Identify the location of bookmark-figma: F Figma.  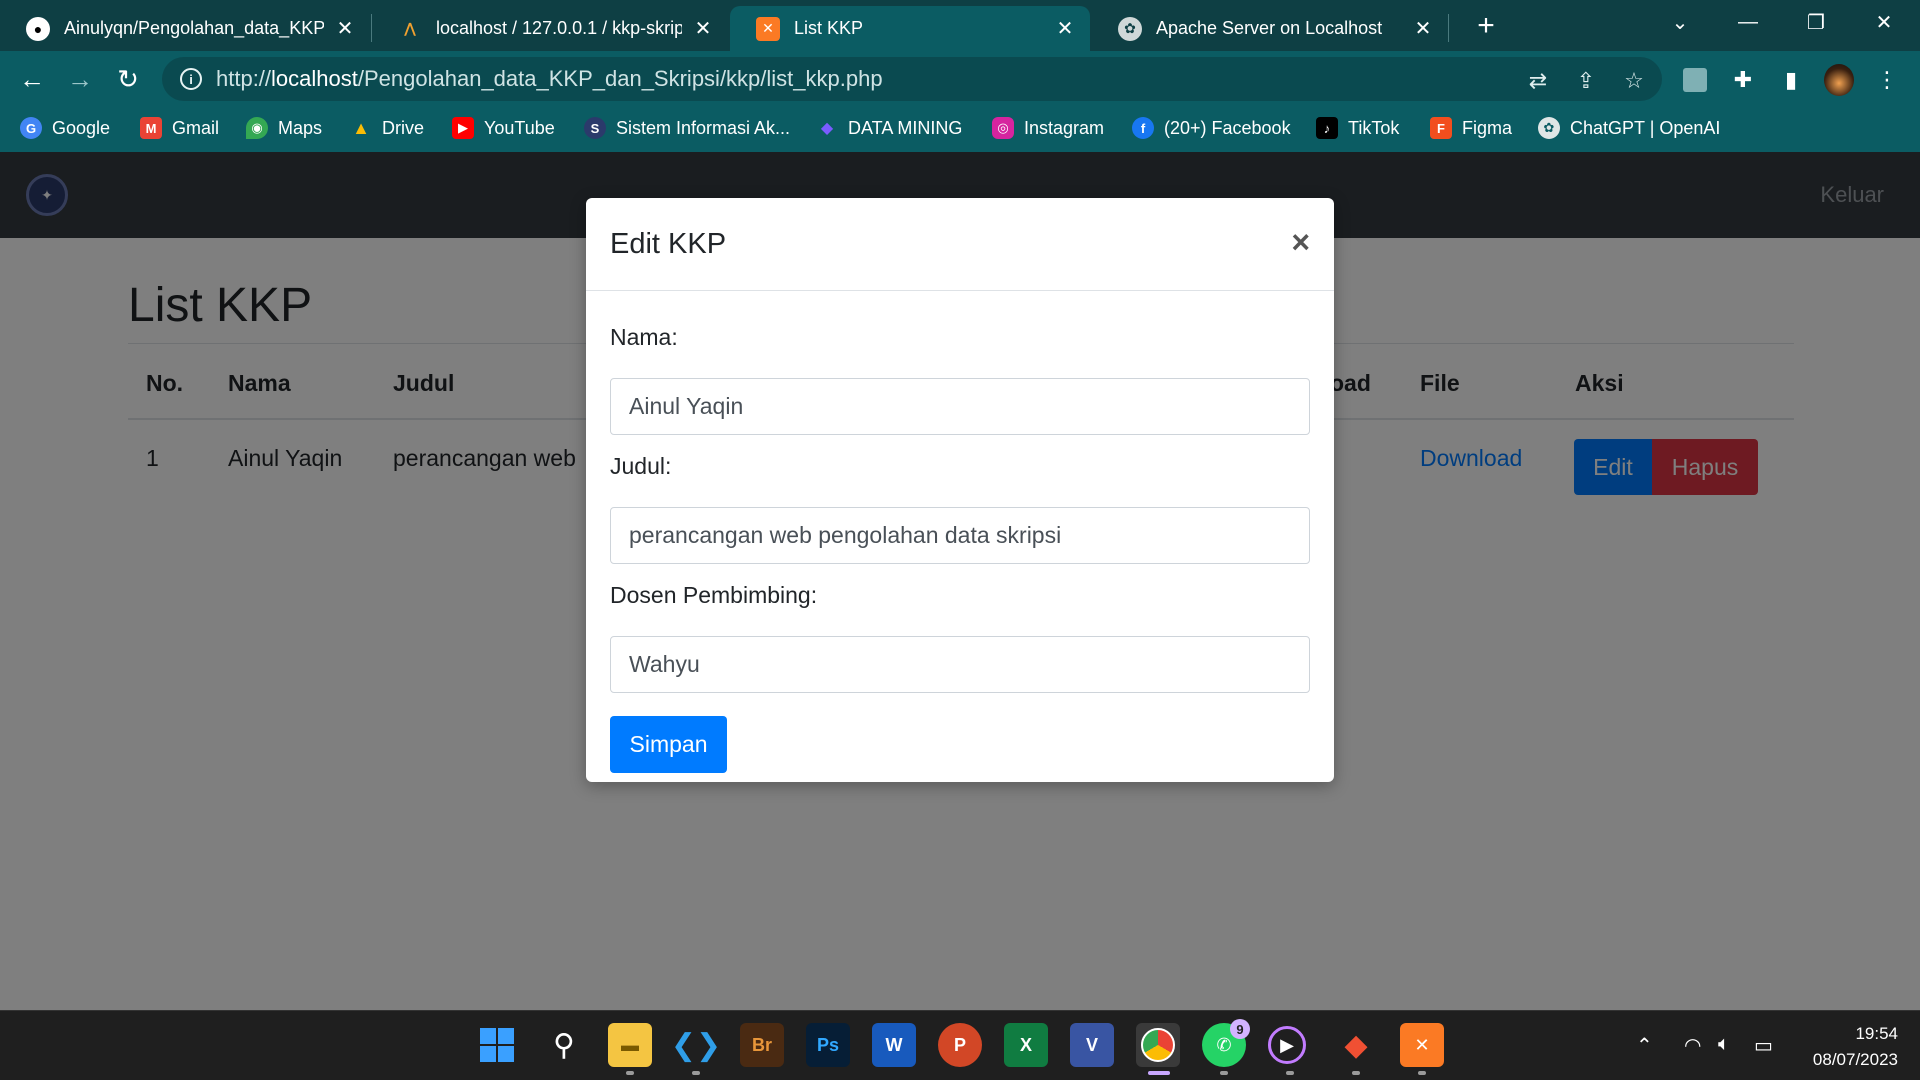
(1471, 128).